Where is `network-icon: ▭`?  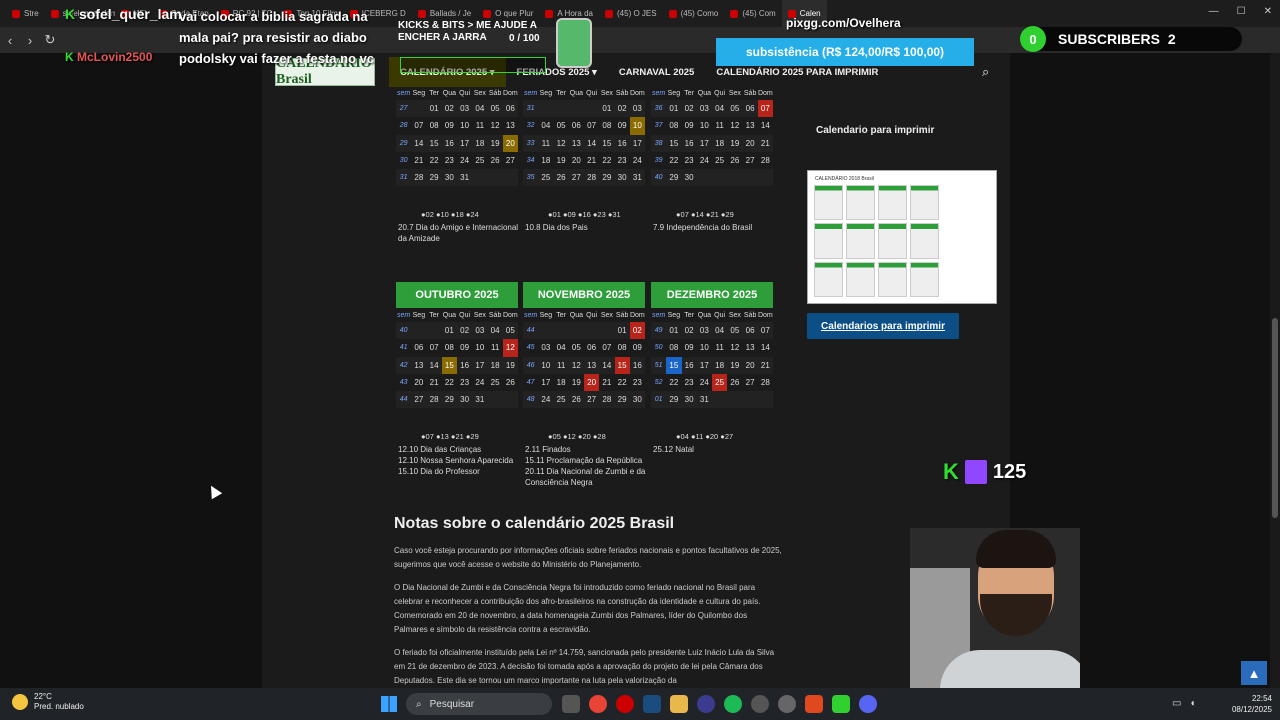
network-icon: ▭ is located at coordinates (1176, 703).